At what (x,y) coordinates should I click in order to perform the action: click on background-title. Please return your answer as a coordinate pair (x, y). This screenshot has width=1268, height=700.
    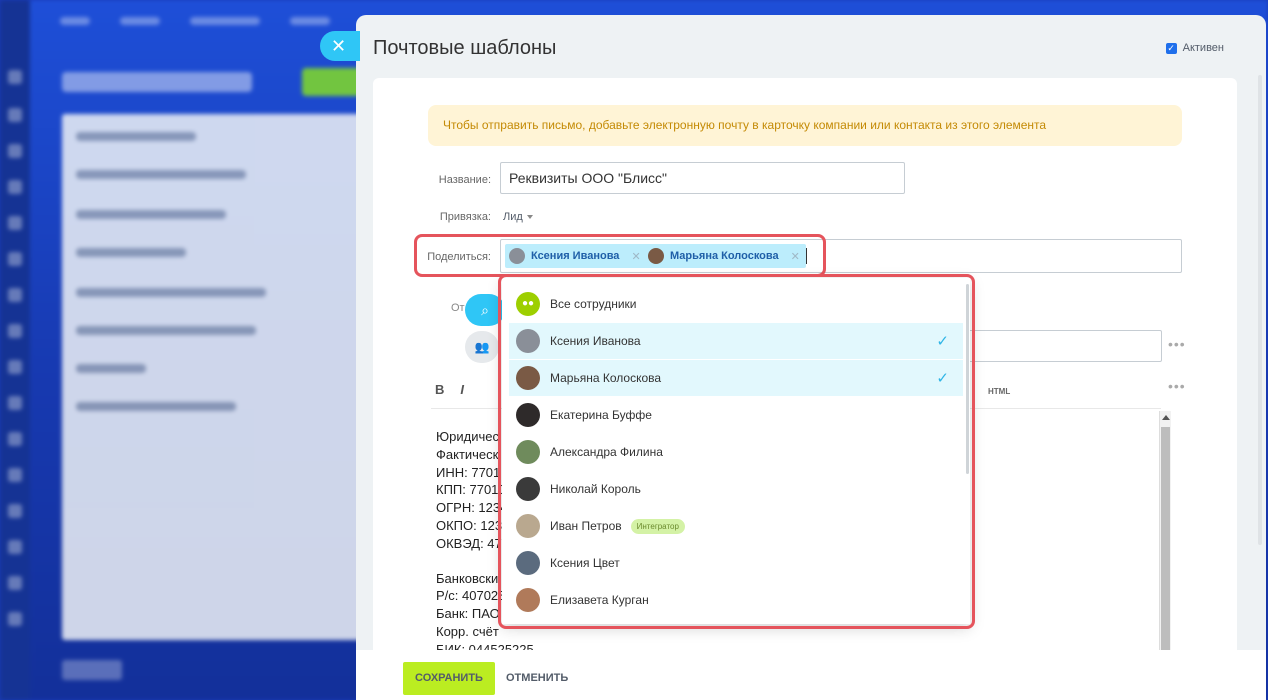
    Looking at the image, I should click on (157, 82).